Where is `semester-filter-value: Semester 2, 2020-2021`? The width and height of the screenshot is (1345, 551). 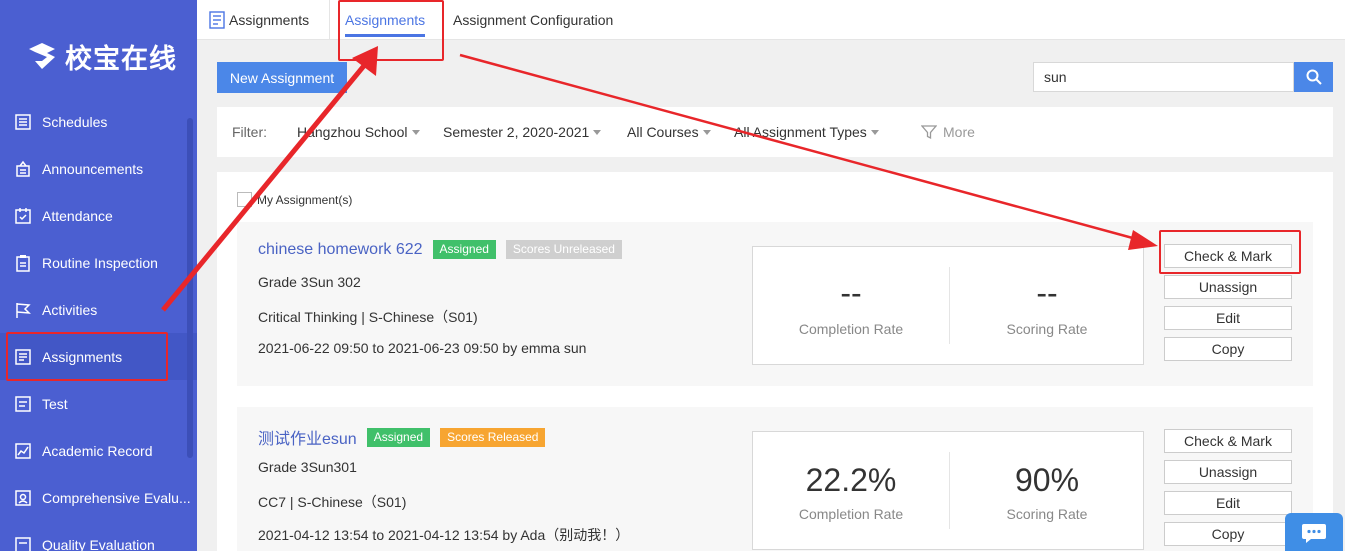 semester-filter-value: Semester 2, 2020-2021 is located at coordinates (516, 132).